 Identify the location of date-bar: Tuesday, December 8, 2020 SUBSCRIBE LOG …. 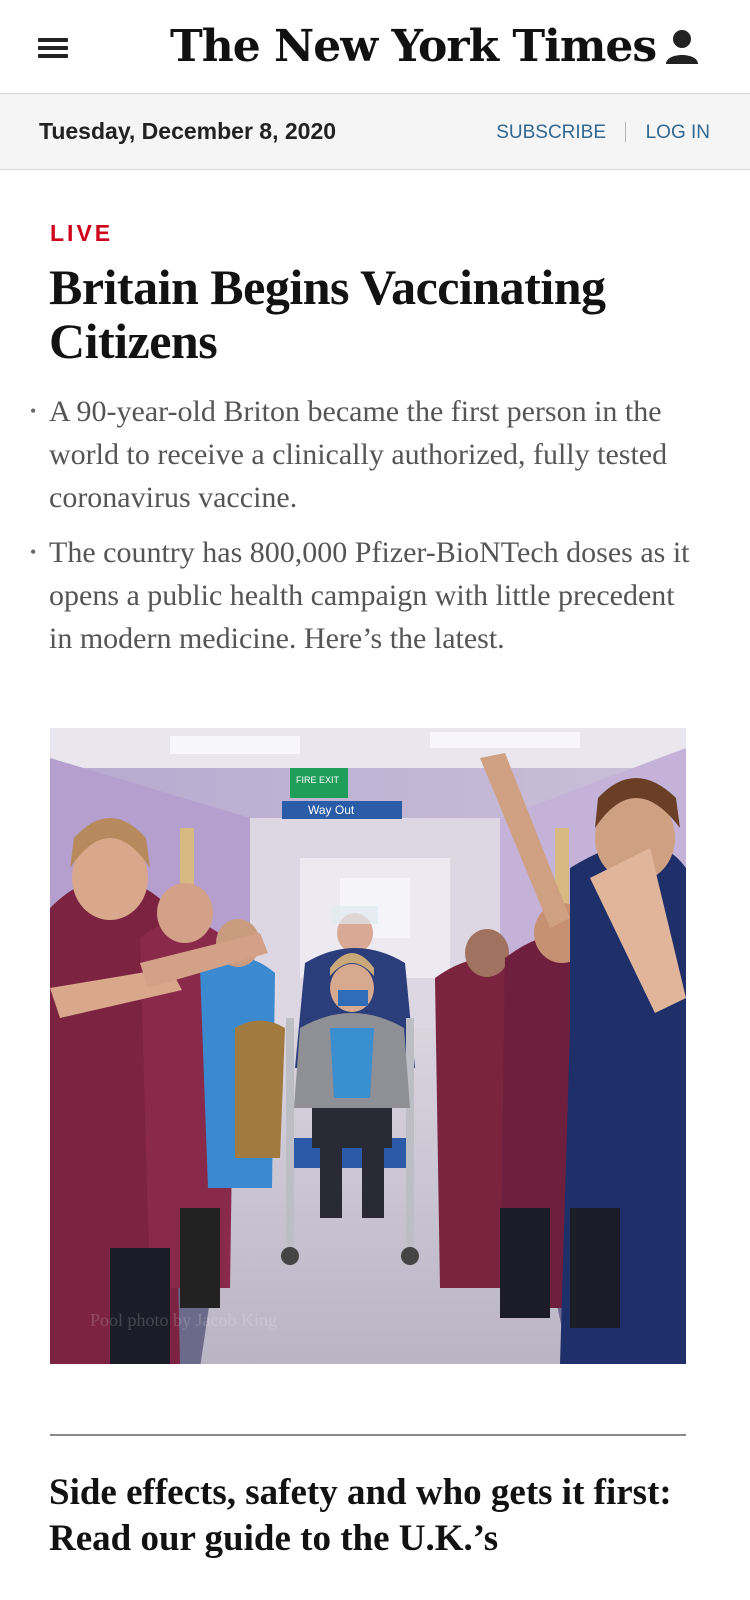
(375, 132).